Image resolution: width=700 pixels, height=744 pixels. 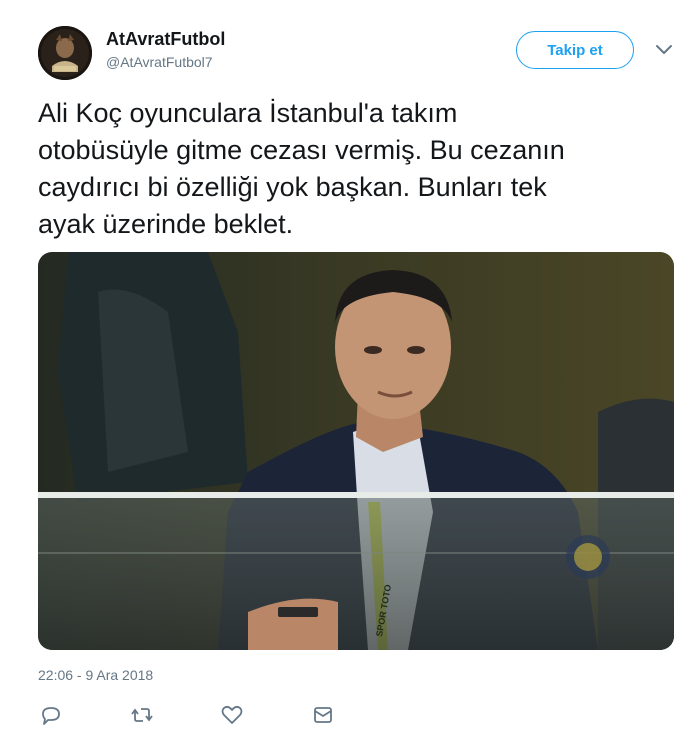 What do you see at coordinates (142, 715) in the screenshot?
I see `retweet-icon` at bounding box center [142, 715].